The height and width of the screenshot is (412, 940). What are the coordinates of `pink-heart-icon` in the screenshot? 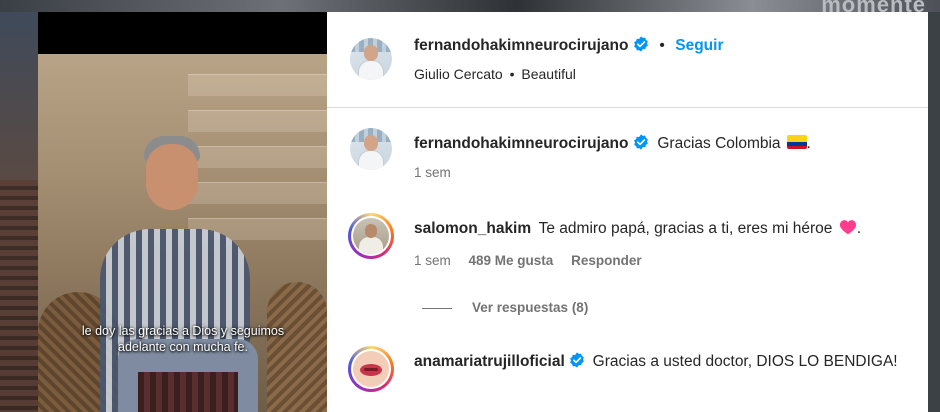 It's located at (847, 227).